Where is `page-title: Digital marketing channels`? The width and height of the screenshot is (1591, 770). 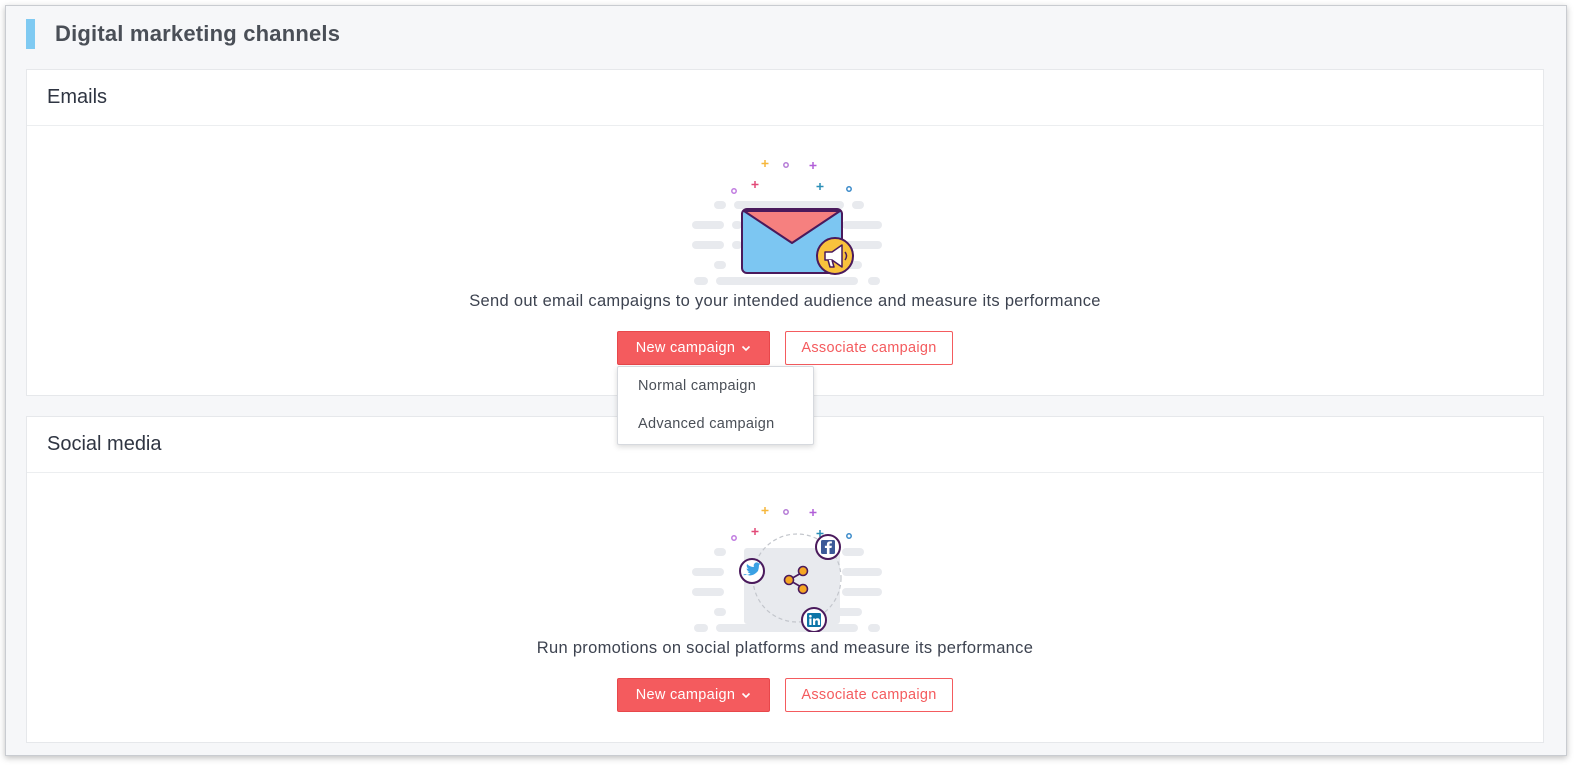
page-title: Digital marketing channels is located at coordinates (198, 33).